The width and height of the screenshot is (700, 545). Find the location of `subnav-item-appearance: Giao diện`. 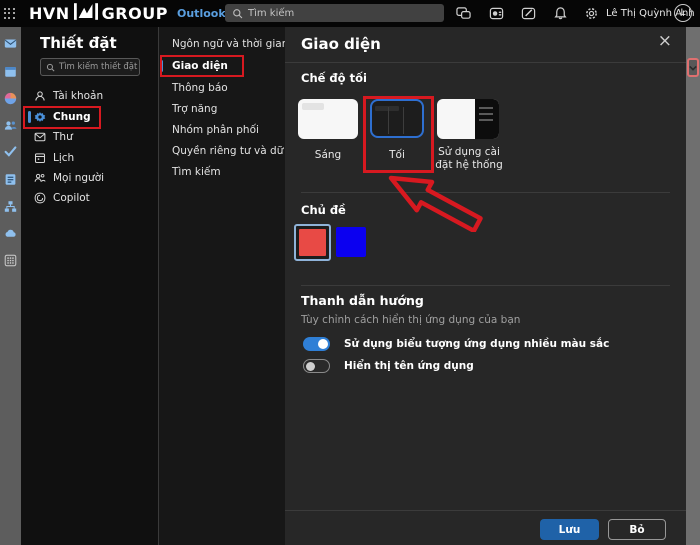

subnav-item-appearance: Giao diện is located at coordinates (222, 66).